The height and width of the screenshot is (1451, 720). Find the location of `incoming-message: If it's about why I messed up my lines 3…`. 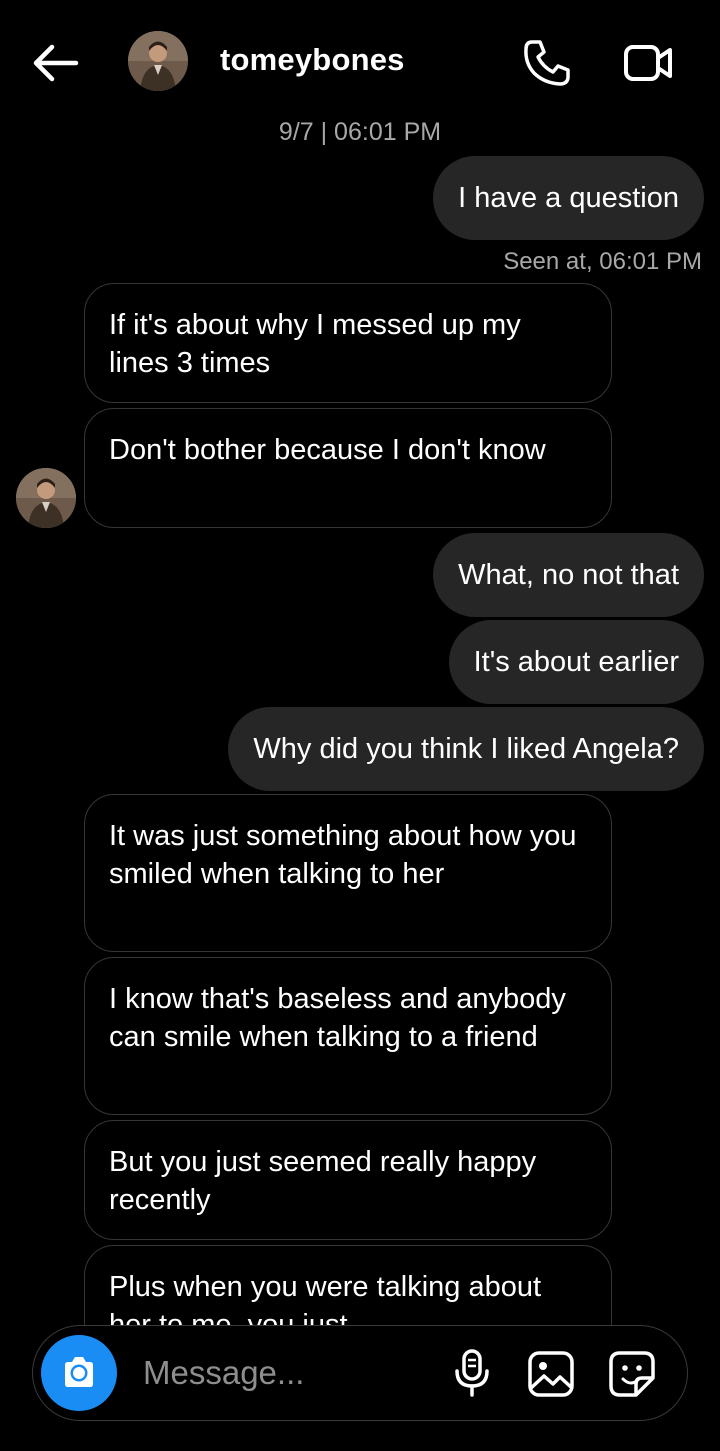

incoming-message: If it's about why I messed up my lines 3… is located at coordinates (348, 343).